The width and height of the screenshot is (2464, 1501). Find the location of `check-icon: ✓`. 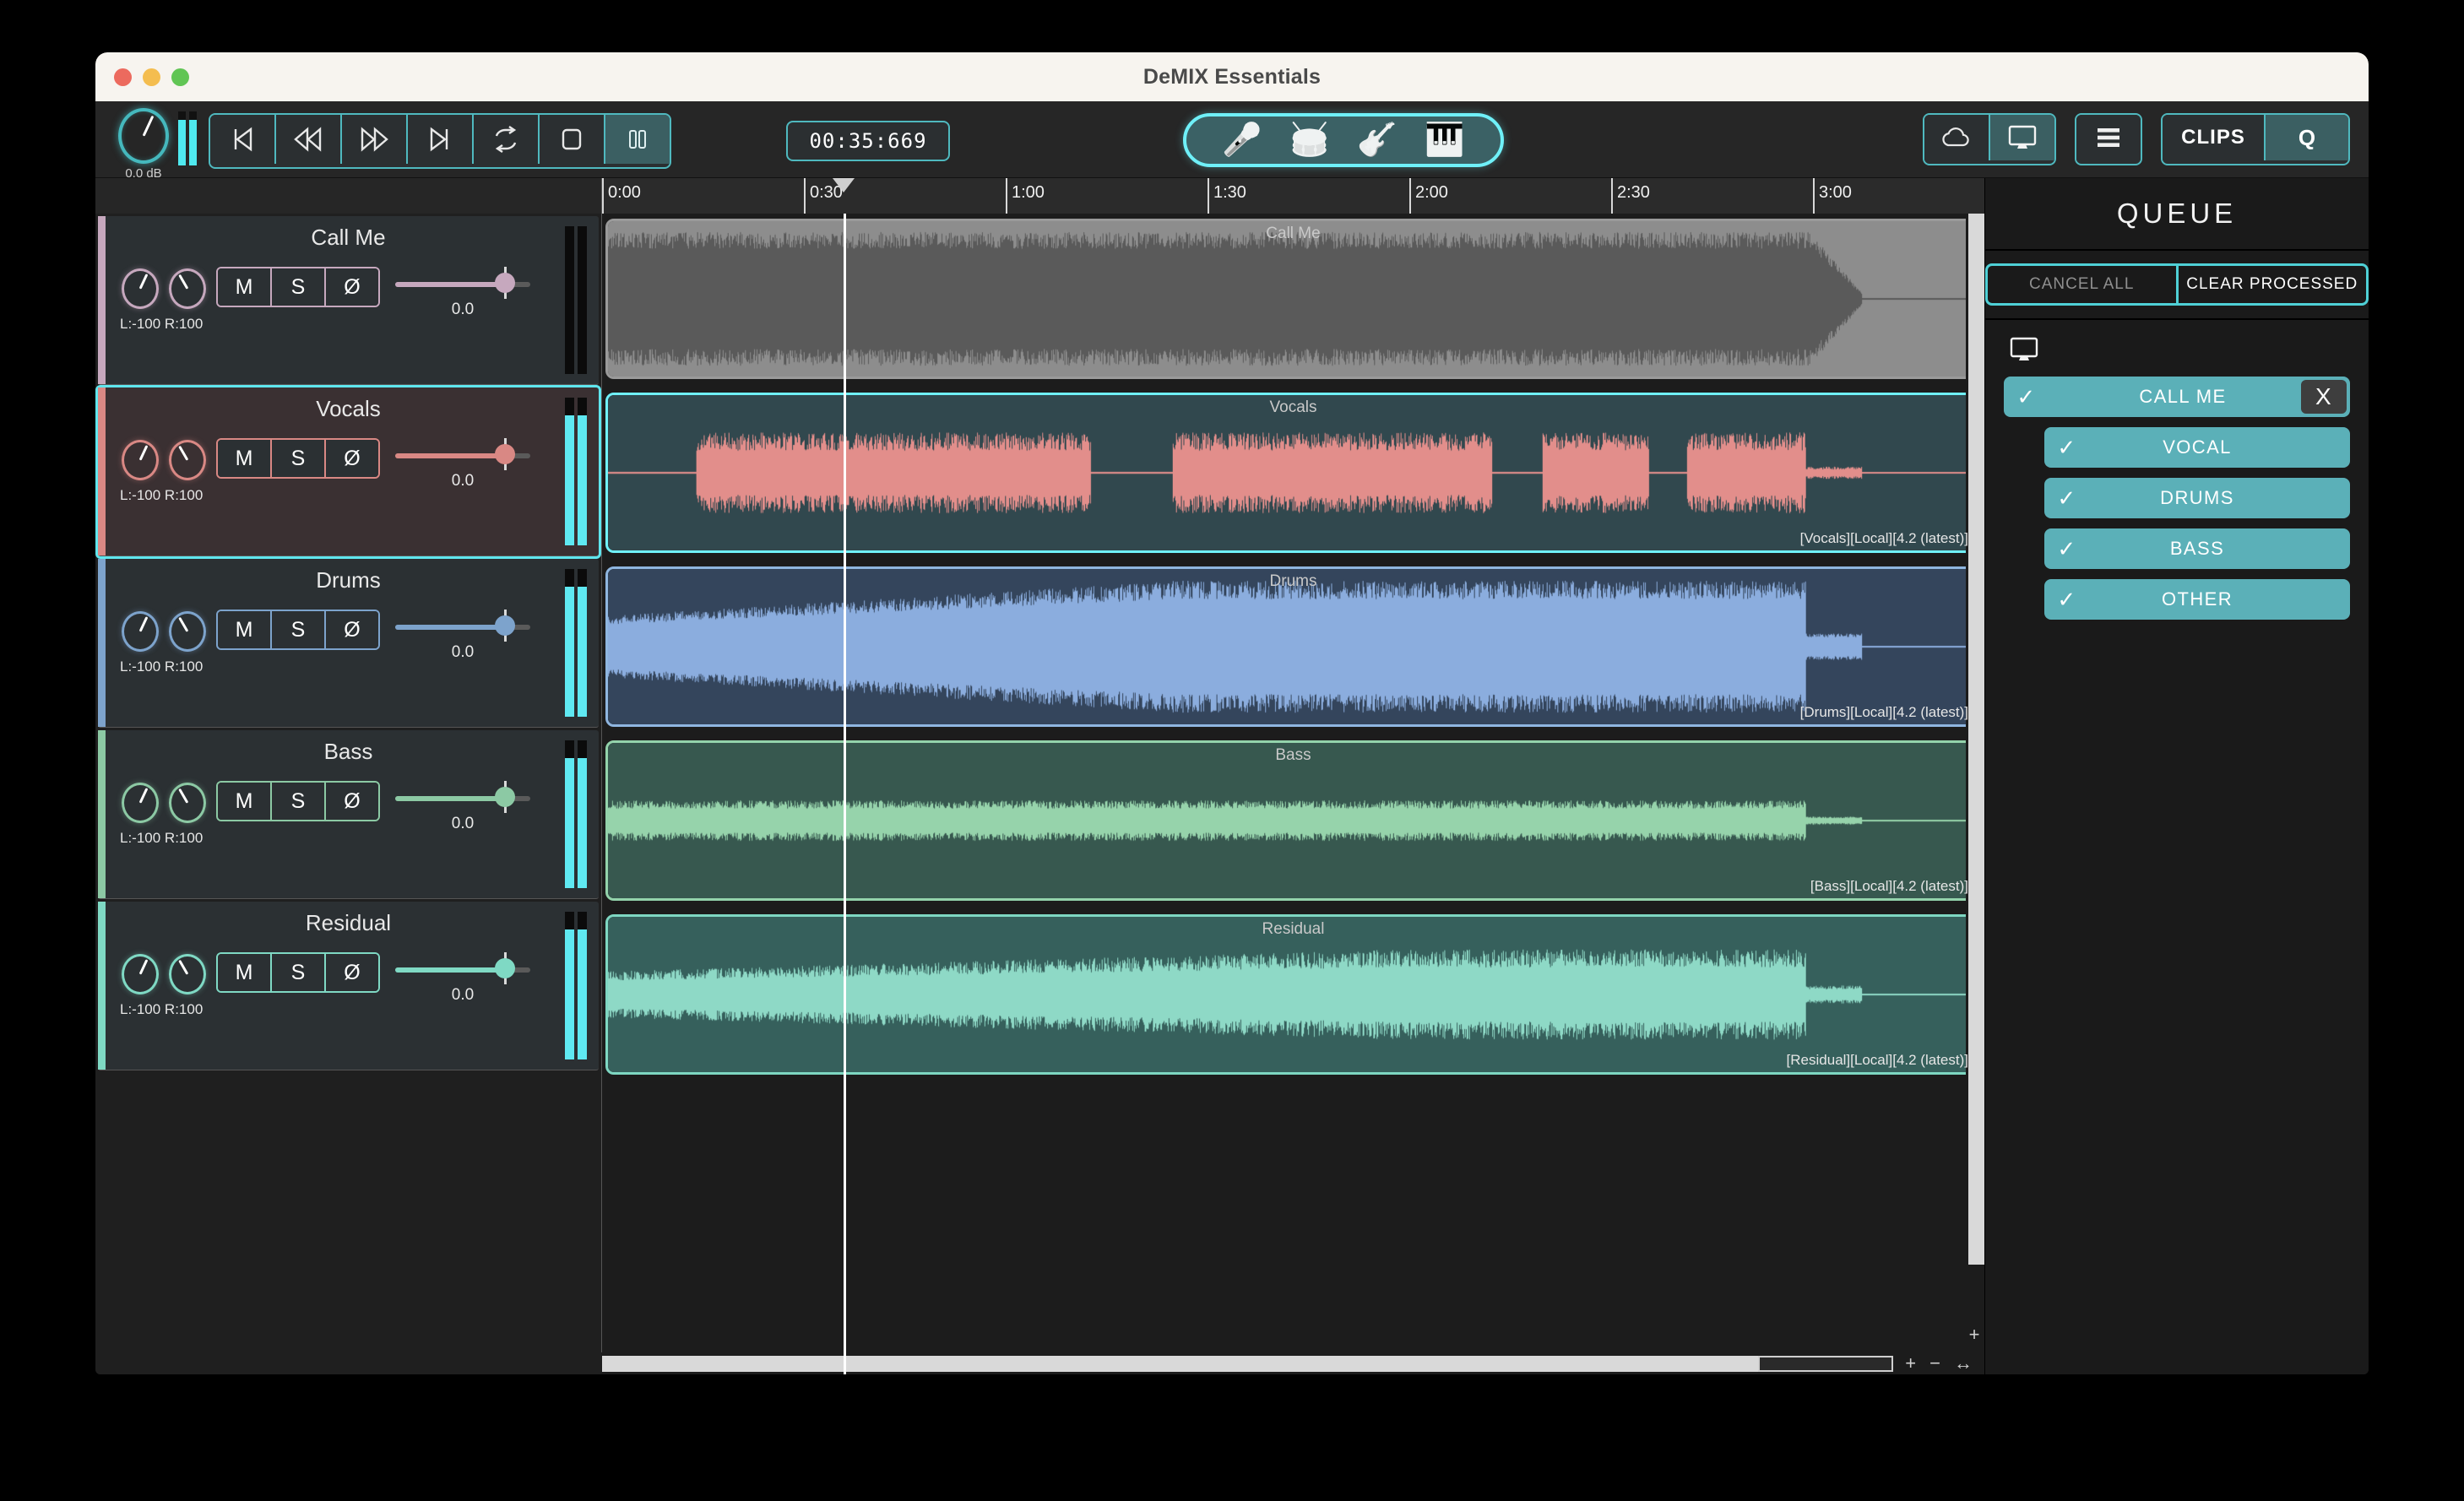

check-icon: ✓ is located at coordinates (2026, 396).